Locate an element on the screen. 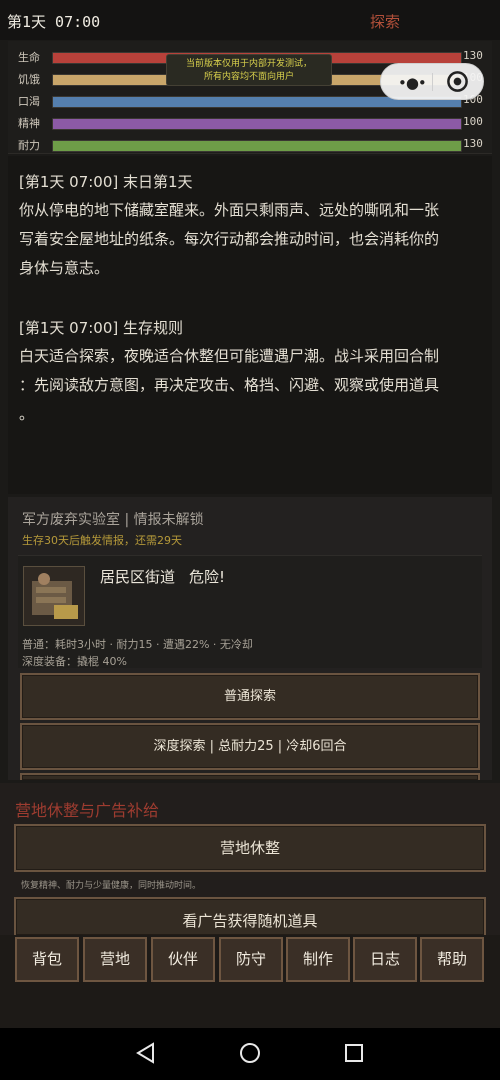 The height and width of the screenshot is (1080, 500). stat-row-spirit: 精神 100 is located at coordinates (250, 123).